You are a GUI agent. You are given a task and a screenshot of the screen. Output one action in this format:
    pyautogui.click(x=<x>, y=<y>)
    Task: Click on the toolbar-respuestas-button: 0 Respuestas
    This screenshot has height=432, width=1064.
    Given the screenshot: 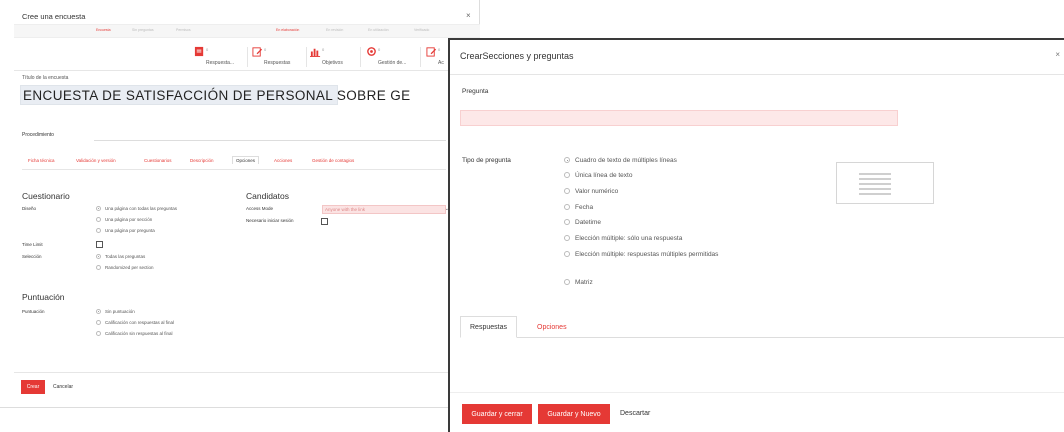 What is the action you would take?
    pyautogui.click(x=278, y=57)
    